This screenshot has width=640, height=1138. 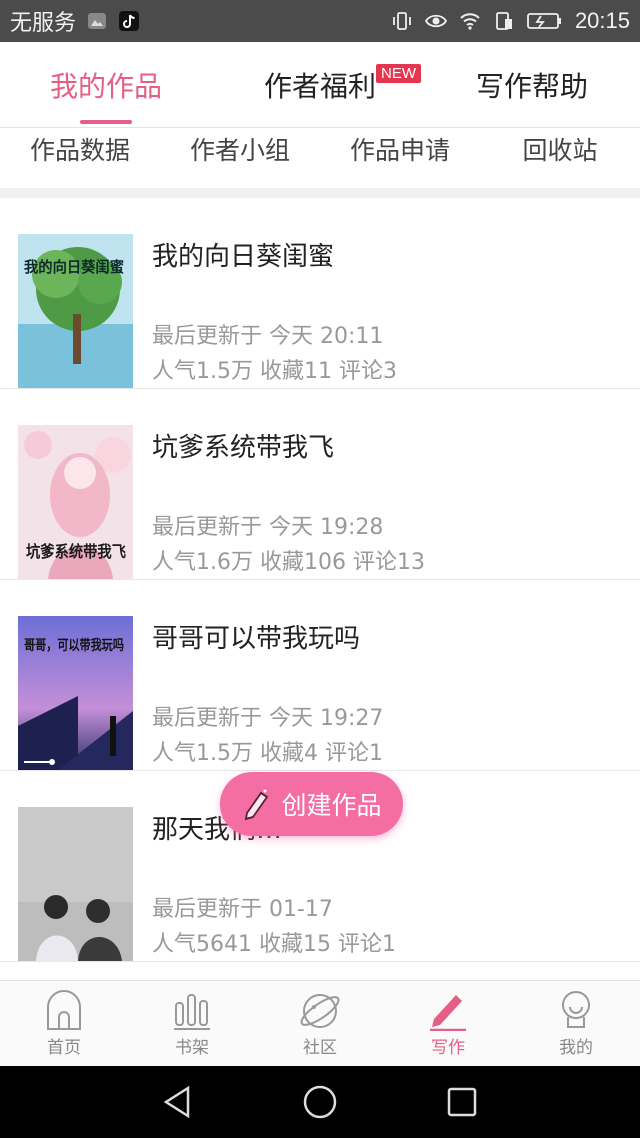 What do you see at coordinates (462, 1102) in the screenshot?
I see `recents-icon` at bounding box center [462, 1102].